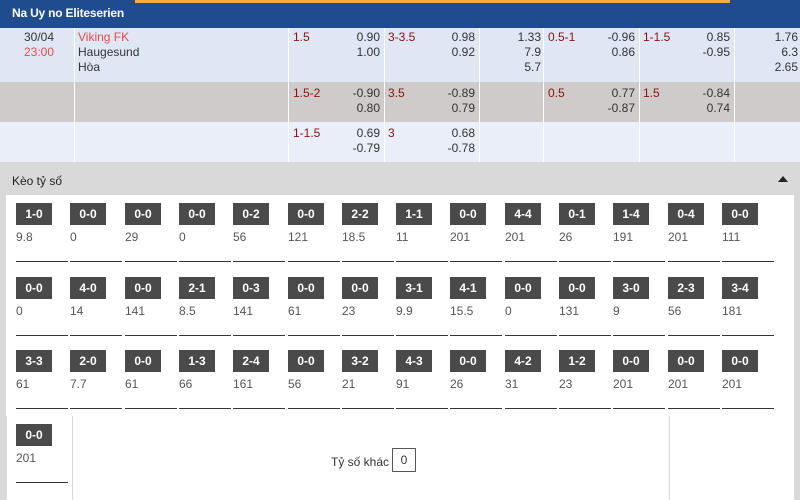 The image size is (800, 500). I want to click on ou-under-odds: 0.79, so click(463, 108).